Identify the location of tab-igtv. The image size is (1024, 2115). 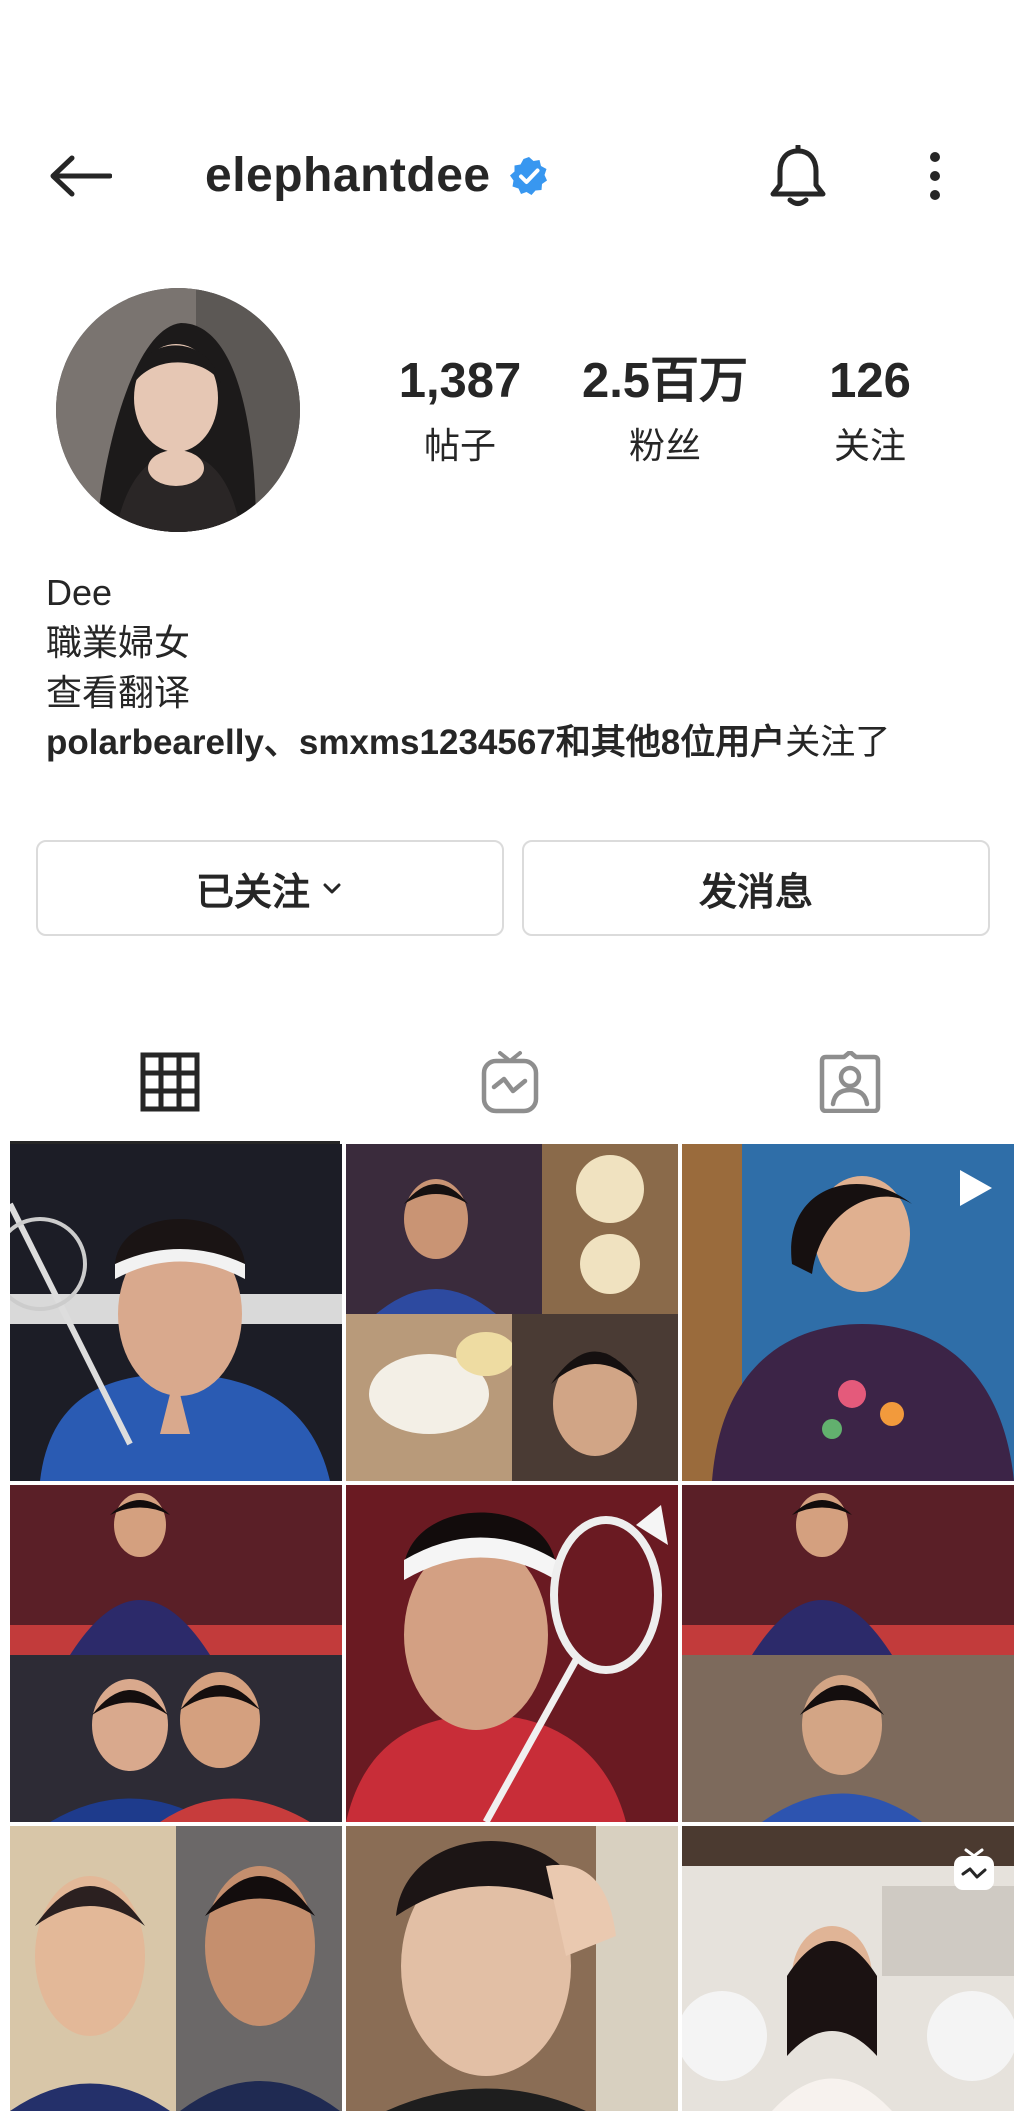
(510, 1082).